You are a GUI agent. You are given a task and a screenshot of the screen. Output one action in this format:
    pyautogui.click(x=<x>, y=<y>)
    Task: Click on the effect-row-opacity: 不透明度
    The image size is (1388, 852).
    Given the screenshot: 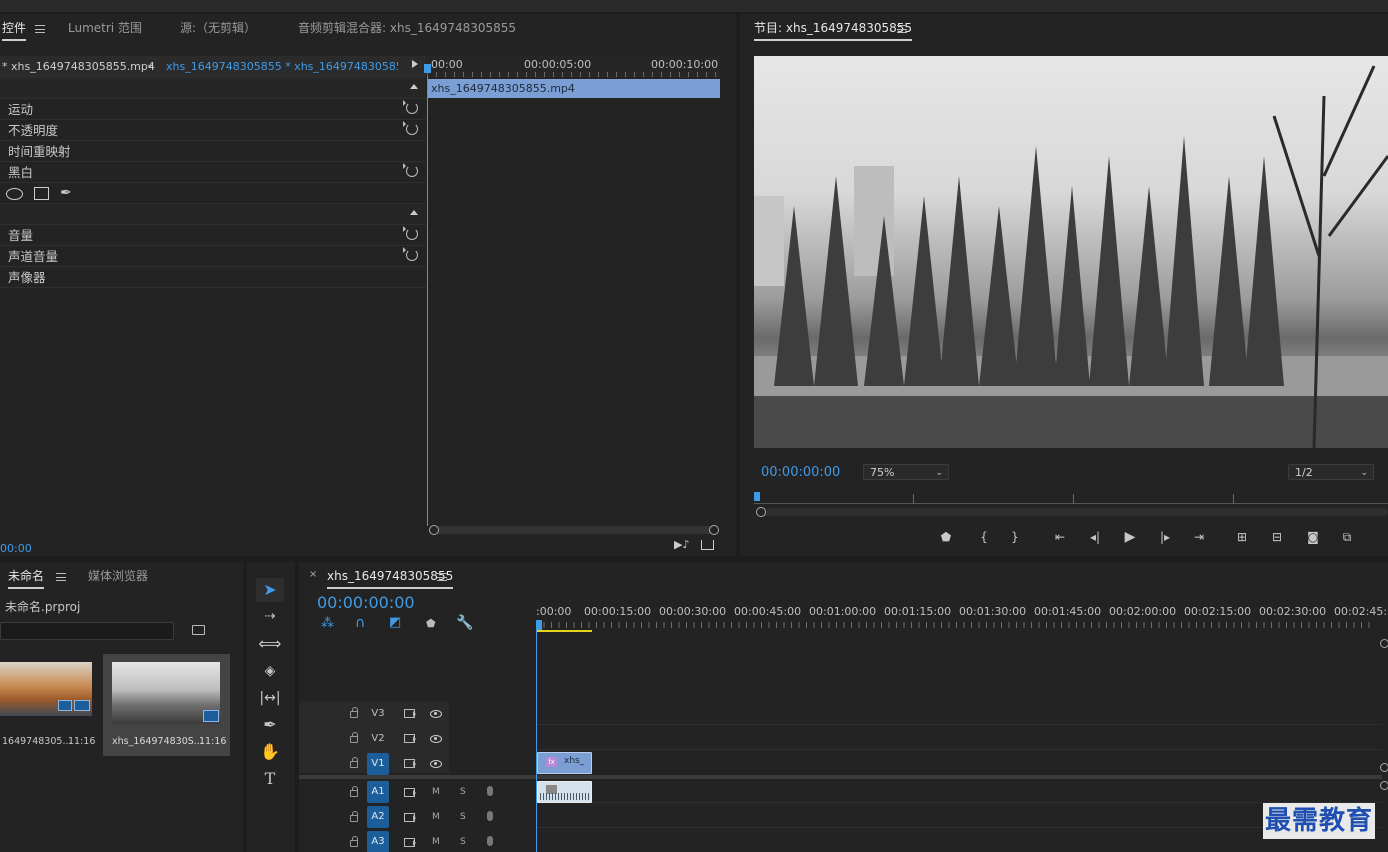 What is the action you would take?
    pyautogui.click(x=213, y=130)
    